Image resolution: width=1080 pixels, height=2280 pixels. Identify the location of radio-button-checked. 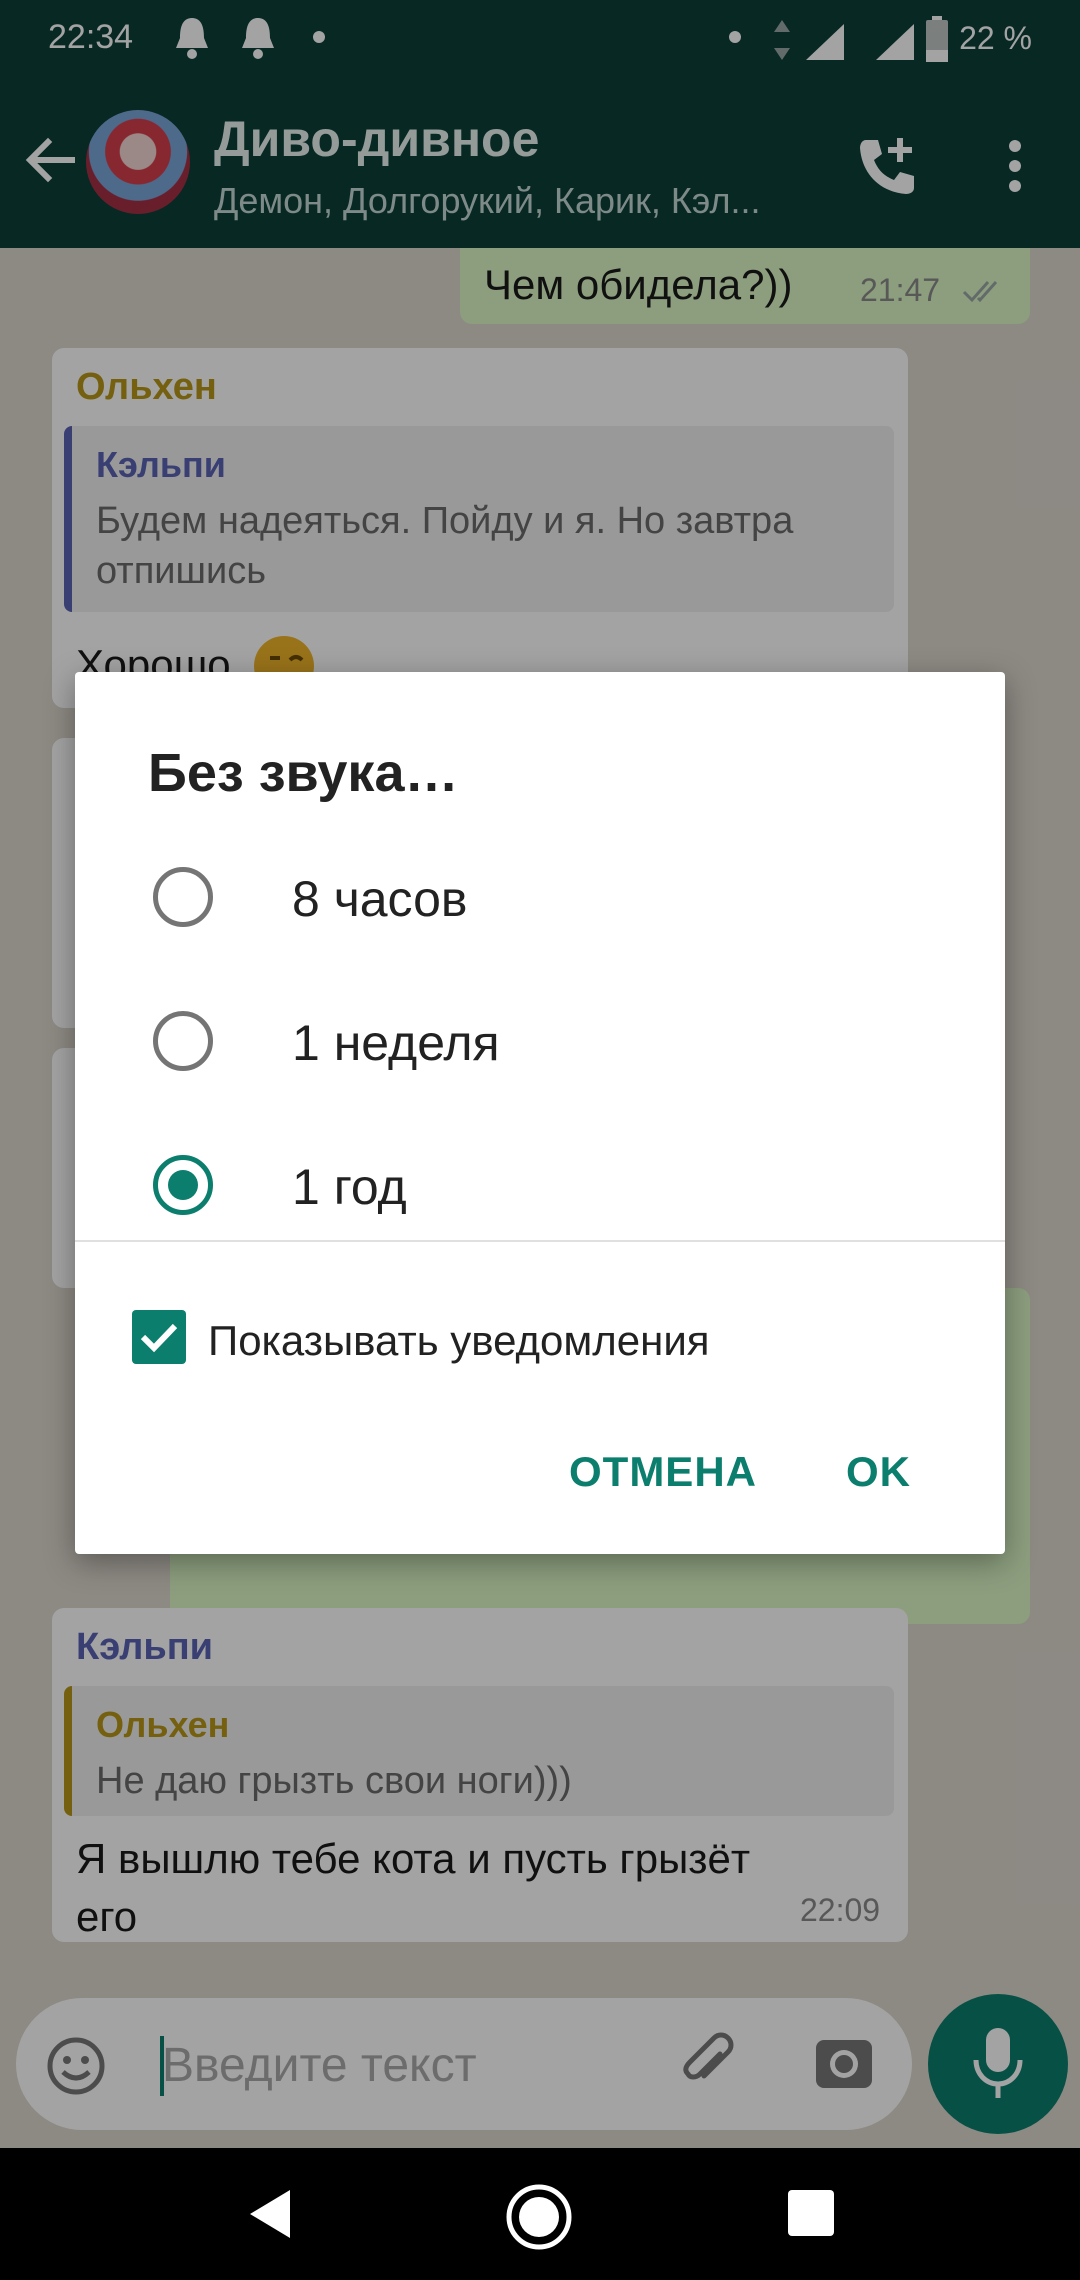
(183, 1185).